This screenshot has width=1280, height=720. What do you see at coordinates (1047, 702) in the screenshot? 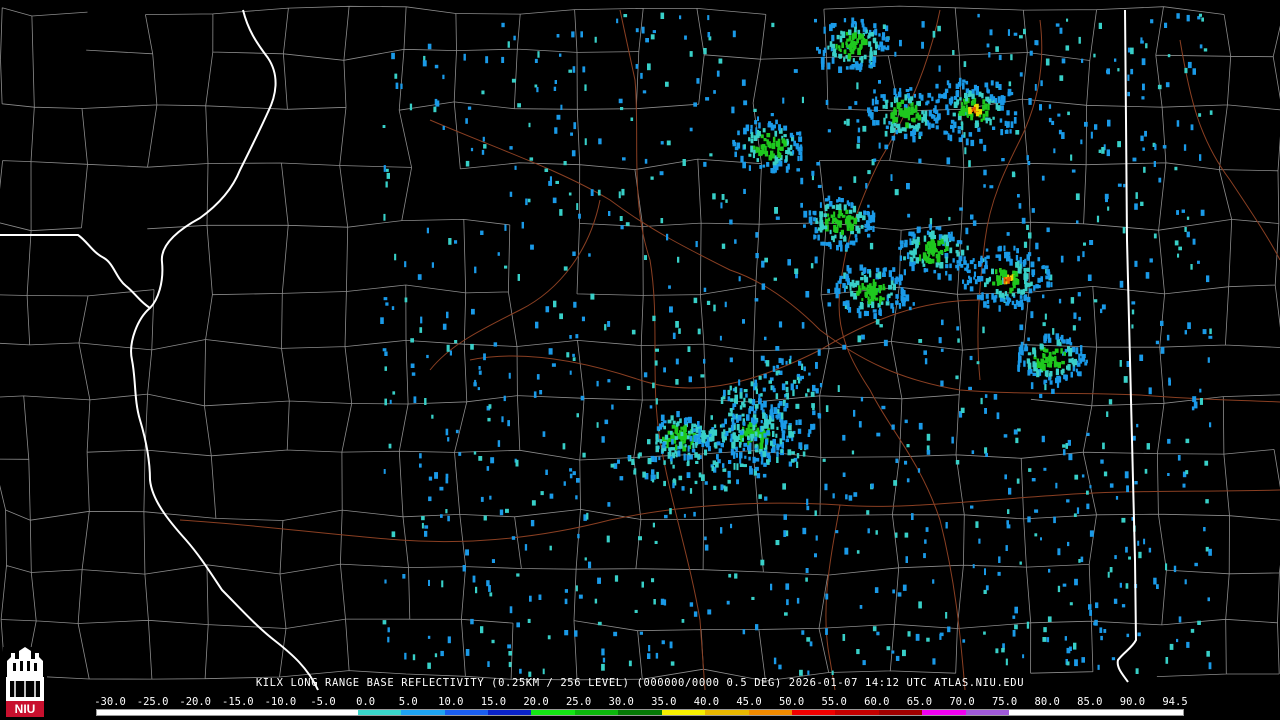
I see `legend-label: 80.0` at bounding box center [1047, 702].